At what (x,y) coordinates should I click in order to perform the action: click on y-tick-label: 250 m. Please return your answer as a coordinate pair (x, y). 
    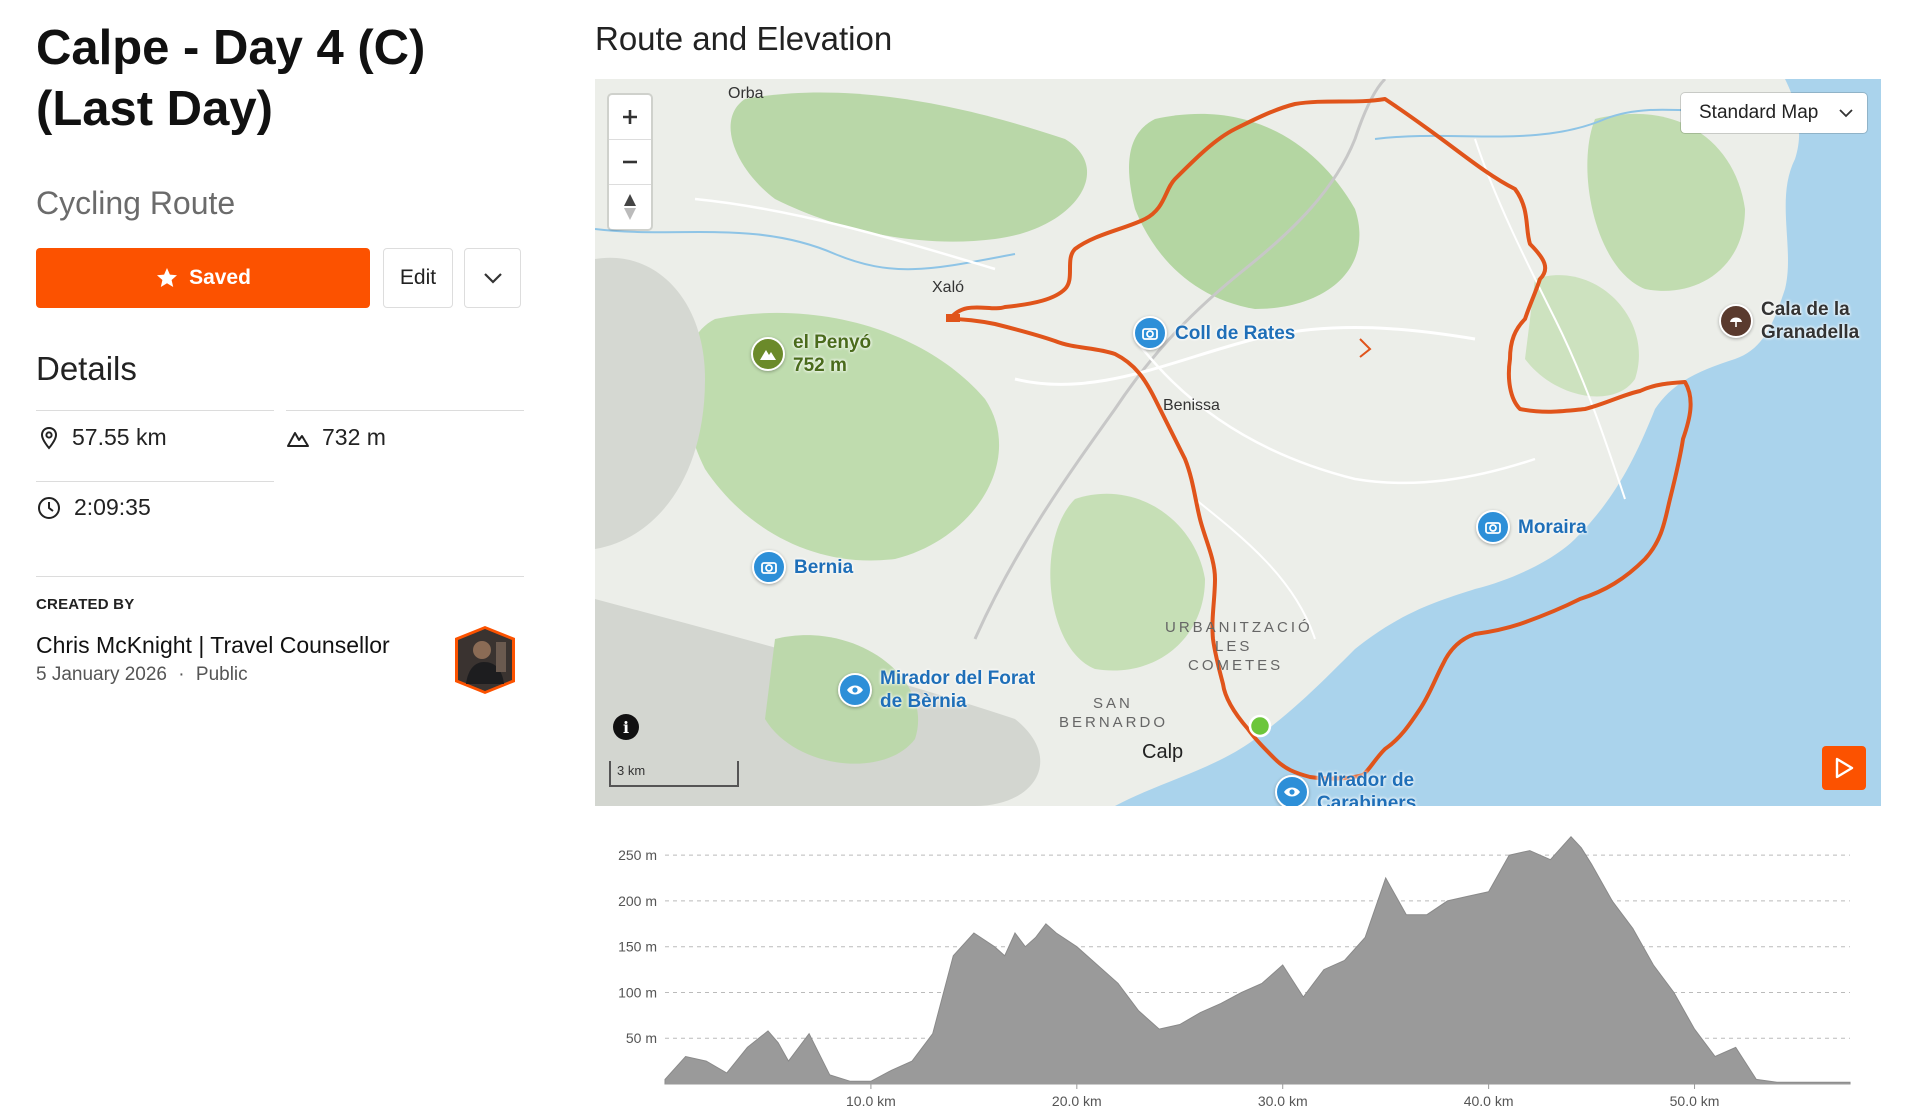
    Looking at the image, I should click on (637, 855).